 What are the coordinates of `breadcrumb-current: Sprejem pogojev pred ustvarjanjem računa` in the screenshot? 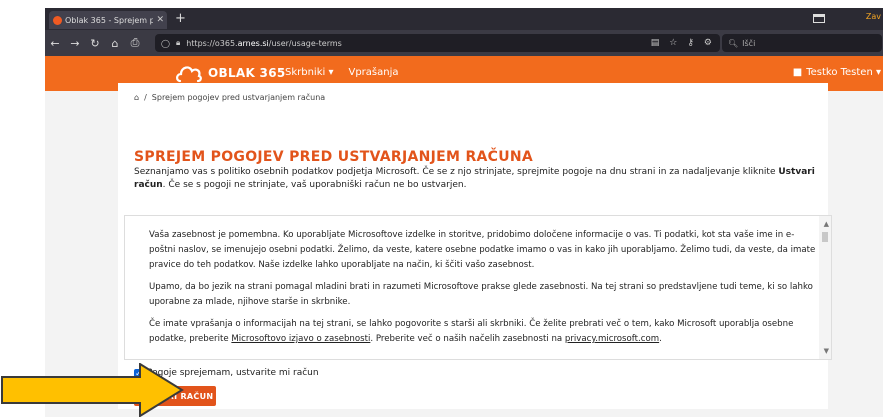 It's located at (238, 97).